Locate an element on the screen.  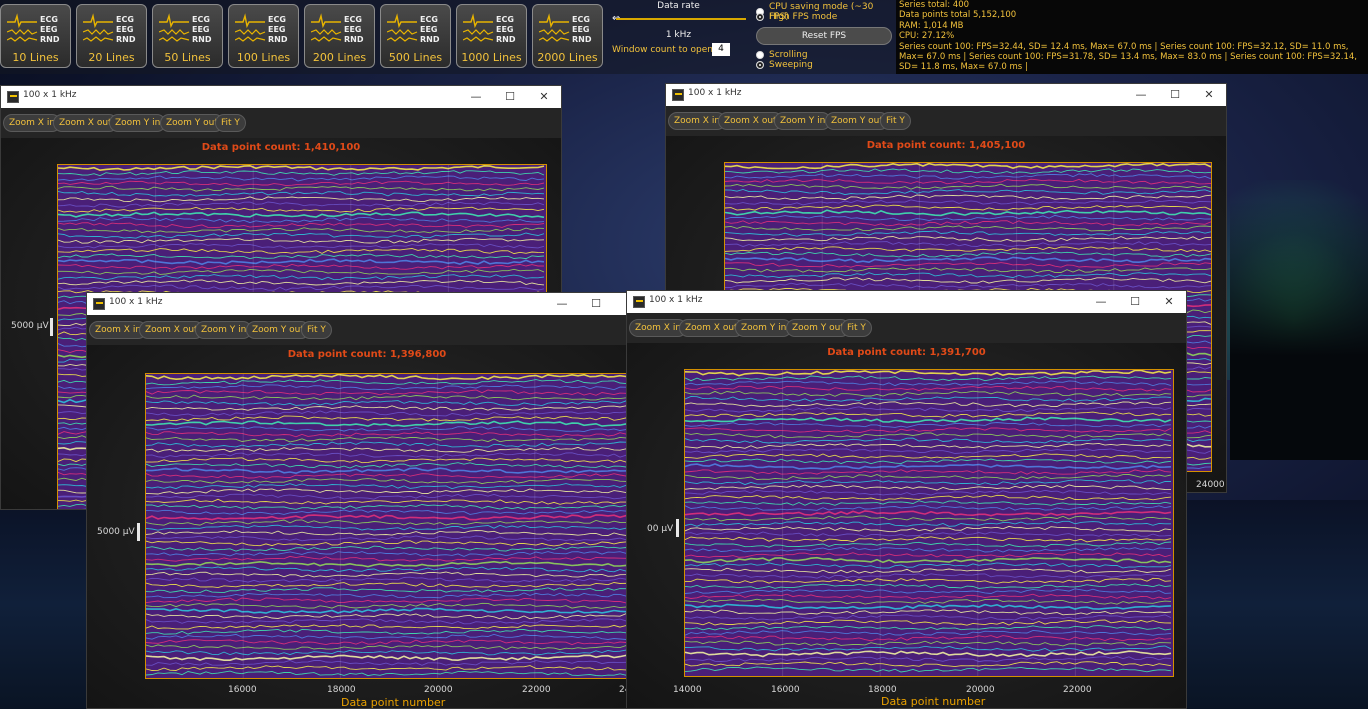
window-count-input: 4 is located at coordinates (721, 49).